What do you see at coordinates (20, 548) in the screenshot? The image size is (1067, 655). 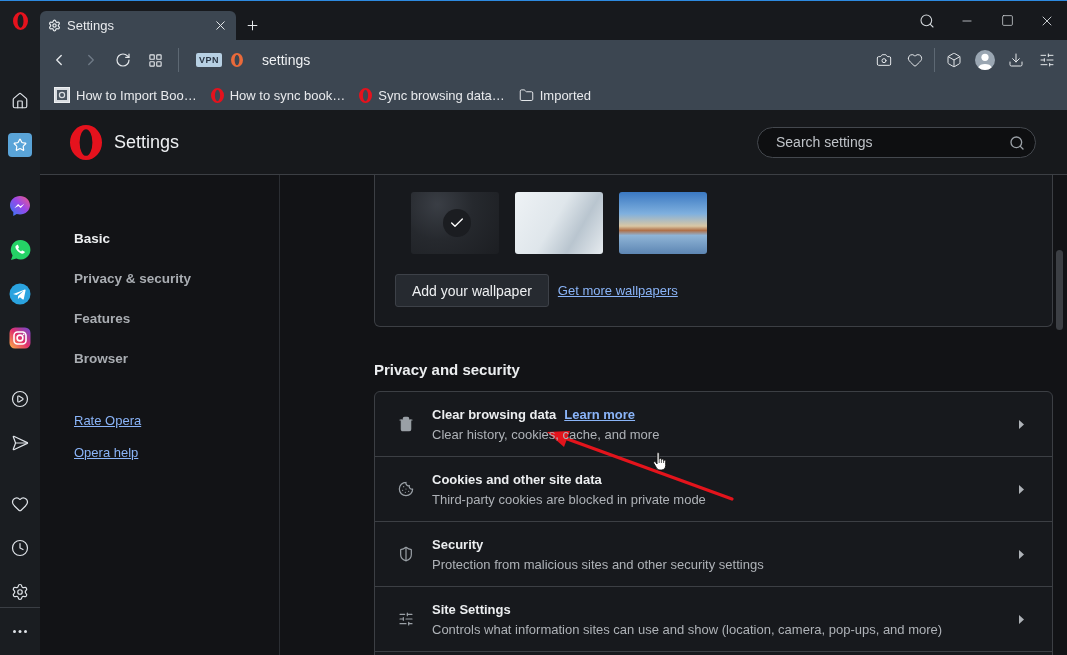 I see `clock-icon` at bounding box center [20, 548].